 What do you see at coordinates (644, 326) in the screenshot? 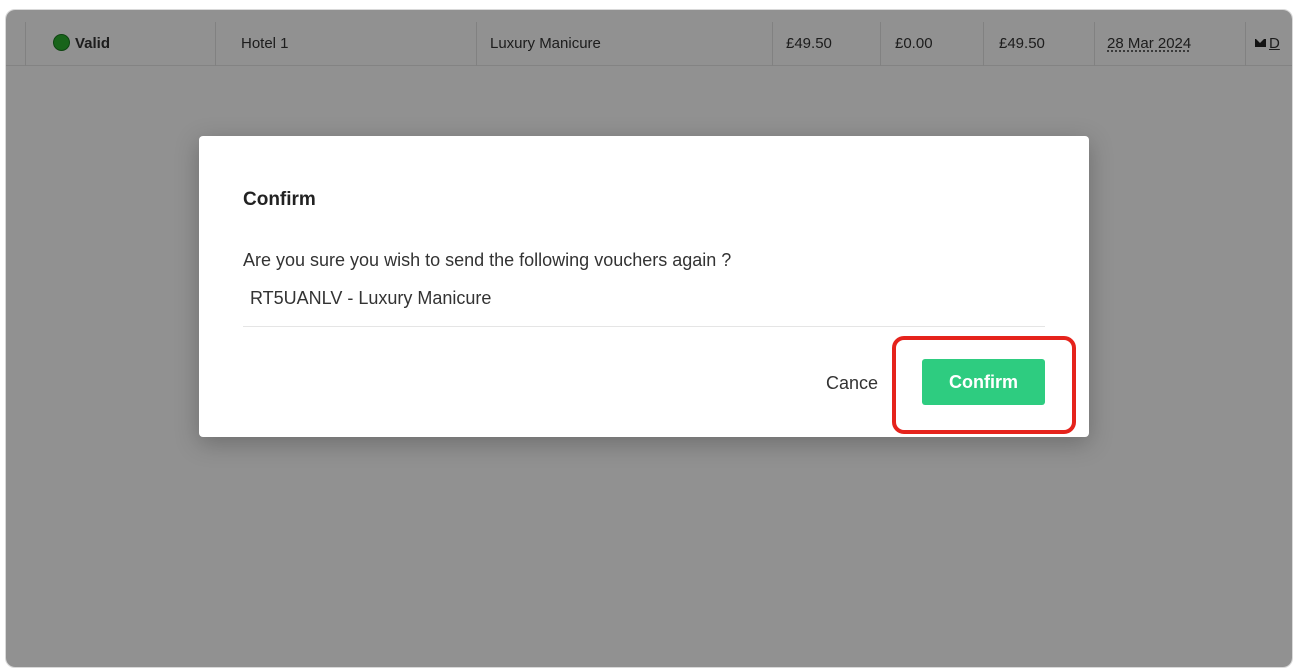
I see `dialog-divider` at bounding box center [644, 326].